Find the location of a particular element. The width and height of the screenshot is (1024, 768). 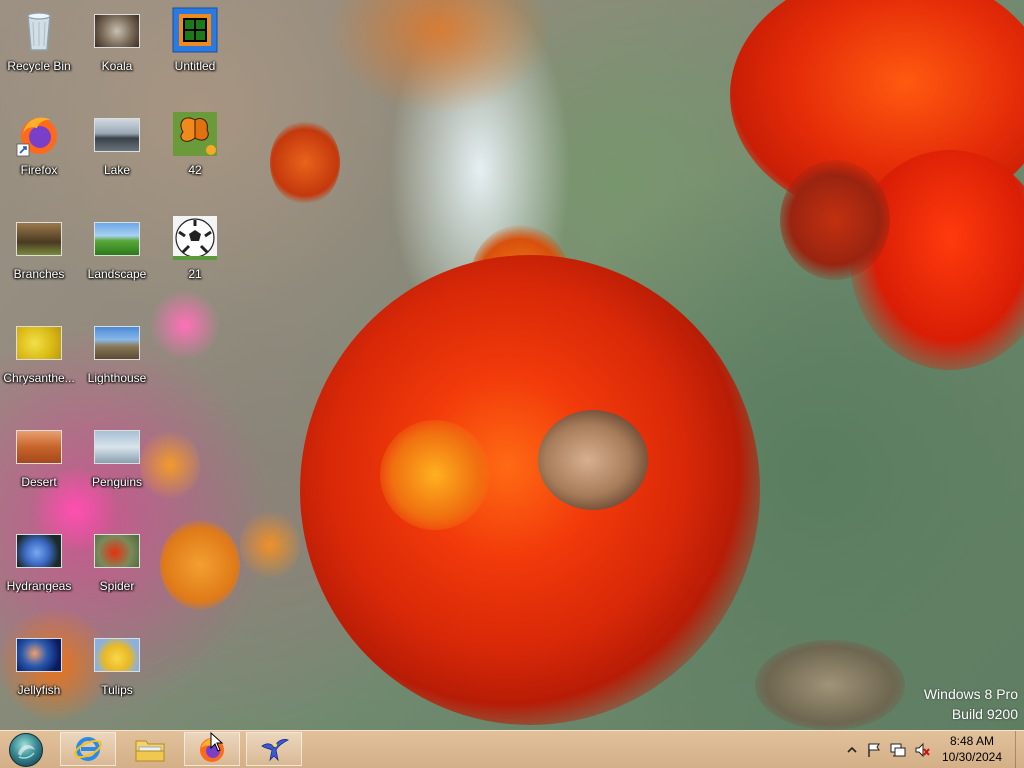

paint-image-icon is located at coordinates (195, 30).